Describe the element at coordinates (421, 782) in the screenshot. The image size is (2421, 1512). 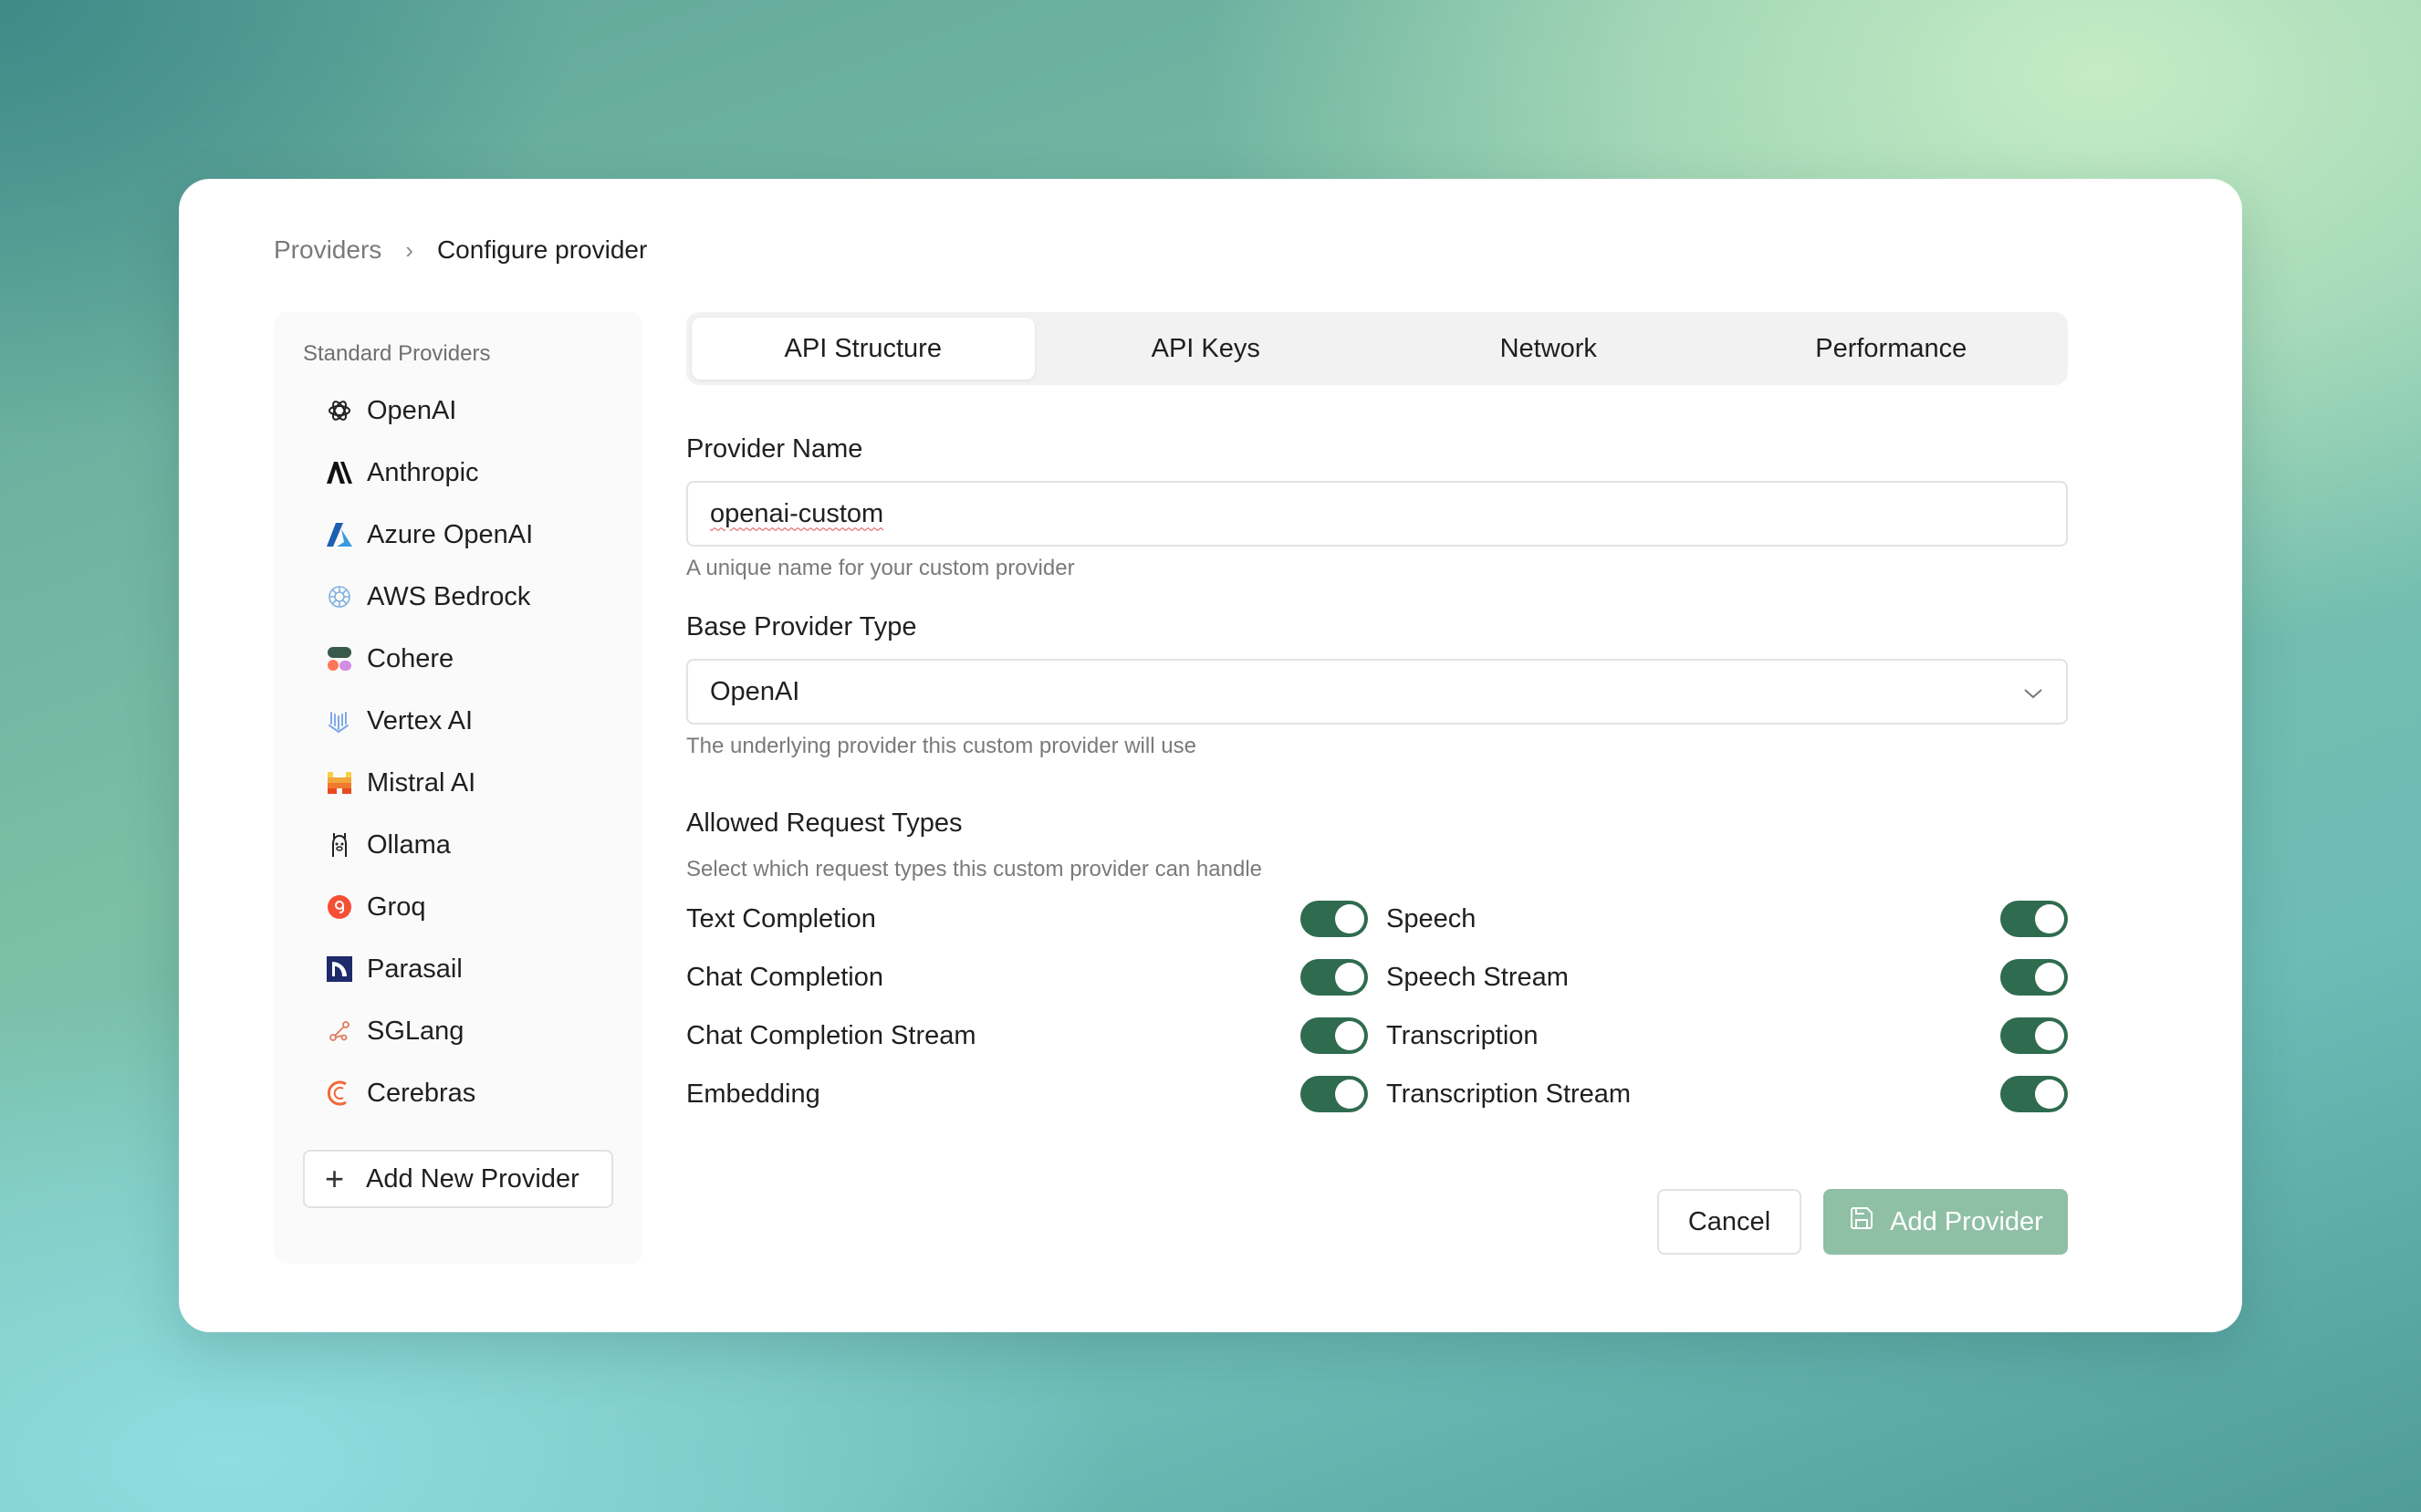
I see `sidebar-item-label: Mistral AI` at that location.